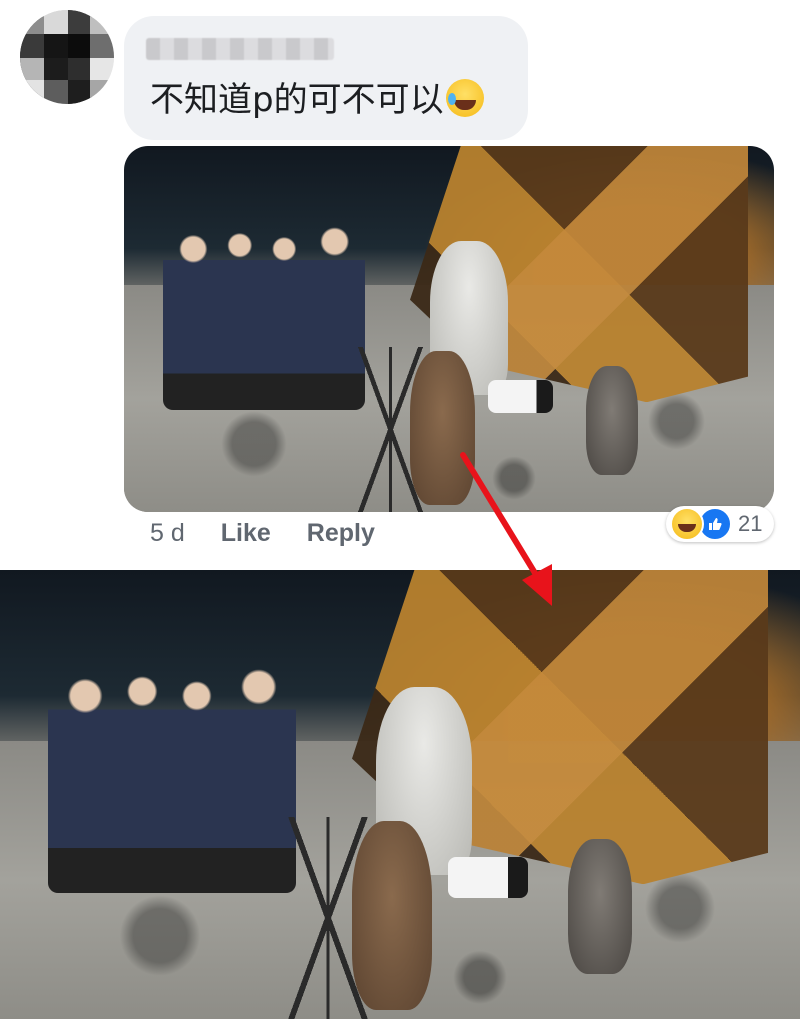  I want to click on avatar, so click(67, 57).